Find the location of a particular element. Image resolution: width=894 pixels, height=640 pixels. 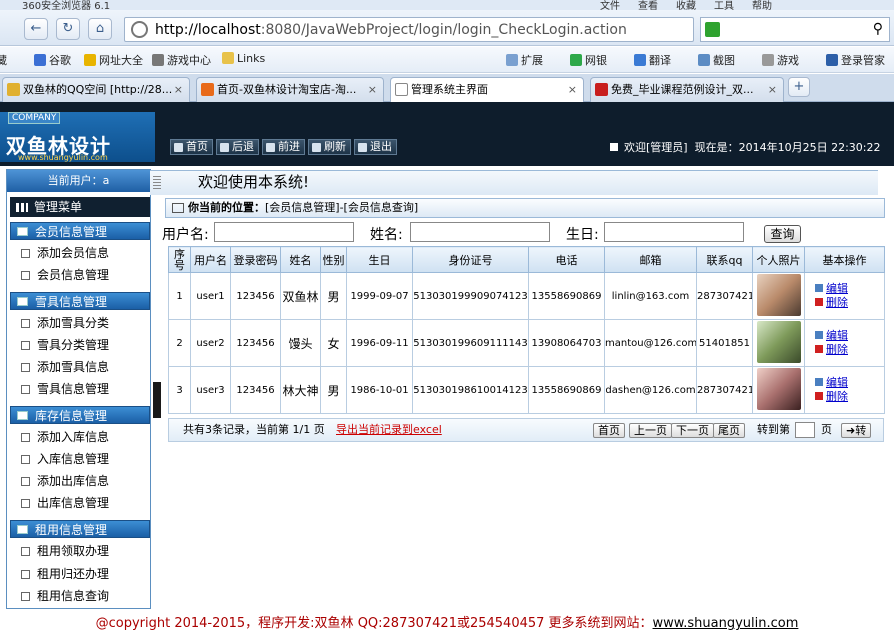

sidebar-item-add-member: 添加会员信息 is located at coordinates (65, 253).